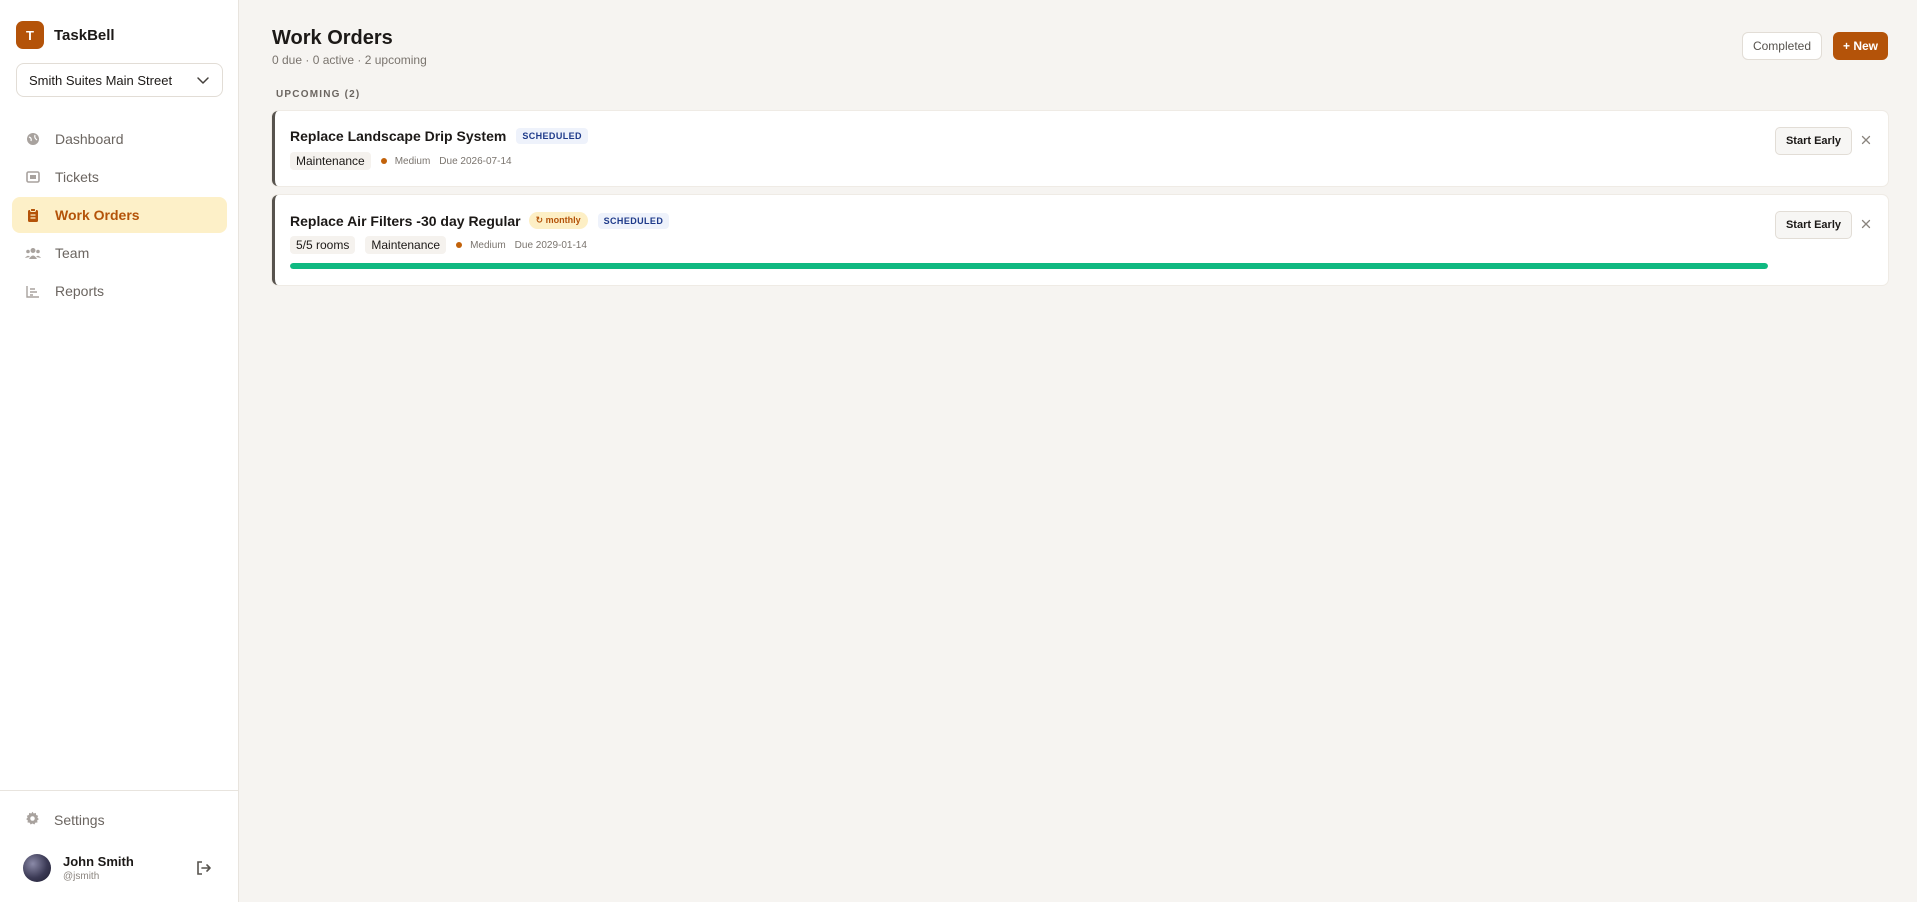 The image size is (1917, 902). What do you see at coordinates (119, 291) in the screenshot?
I see `sidebar-item-reports: Reports` at bounding box center [119, 291].